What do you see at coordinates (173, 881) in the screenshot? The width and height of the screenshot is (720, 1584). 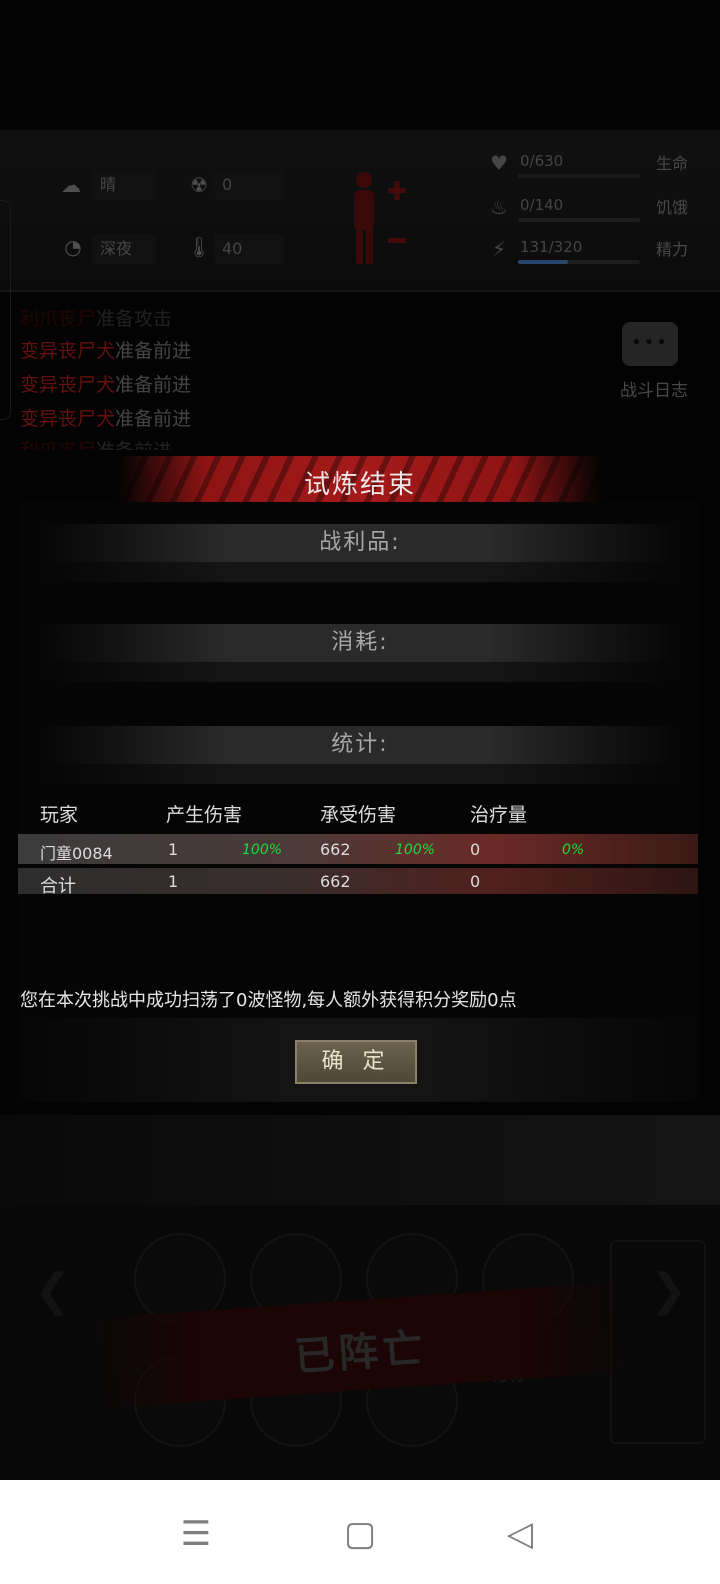 I see `total-damage-dealt: 1` at bounding box center [173, 881].